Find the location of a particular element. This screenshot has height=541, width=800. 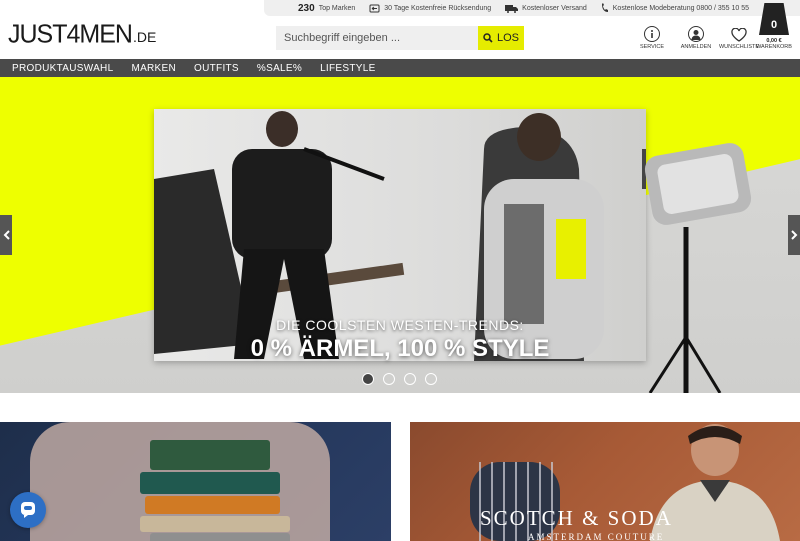

top-brands-info: 230 Top Marken is located at coordinates (326, 8).